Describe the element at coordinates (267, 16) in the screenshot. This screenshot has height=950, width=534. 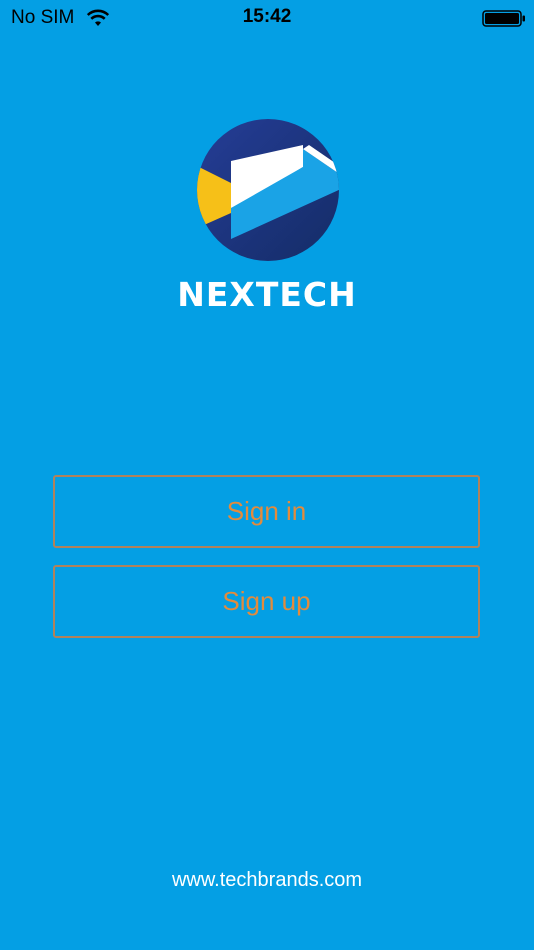
I see `status-time: 15:42` at that location.